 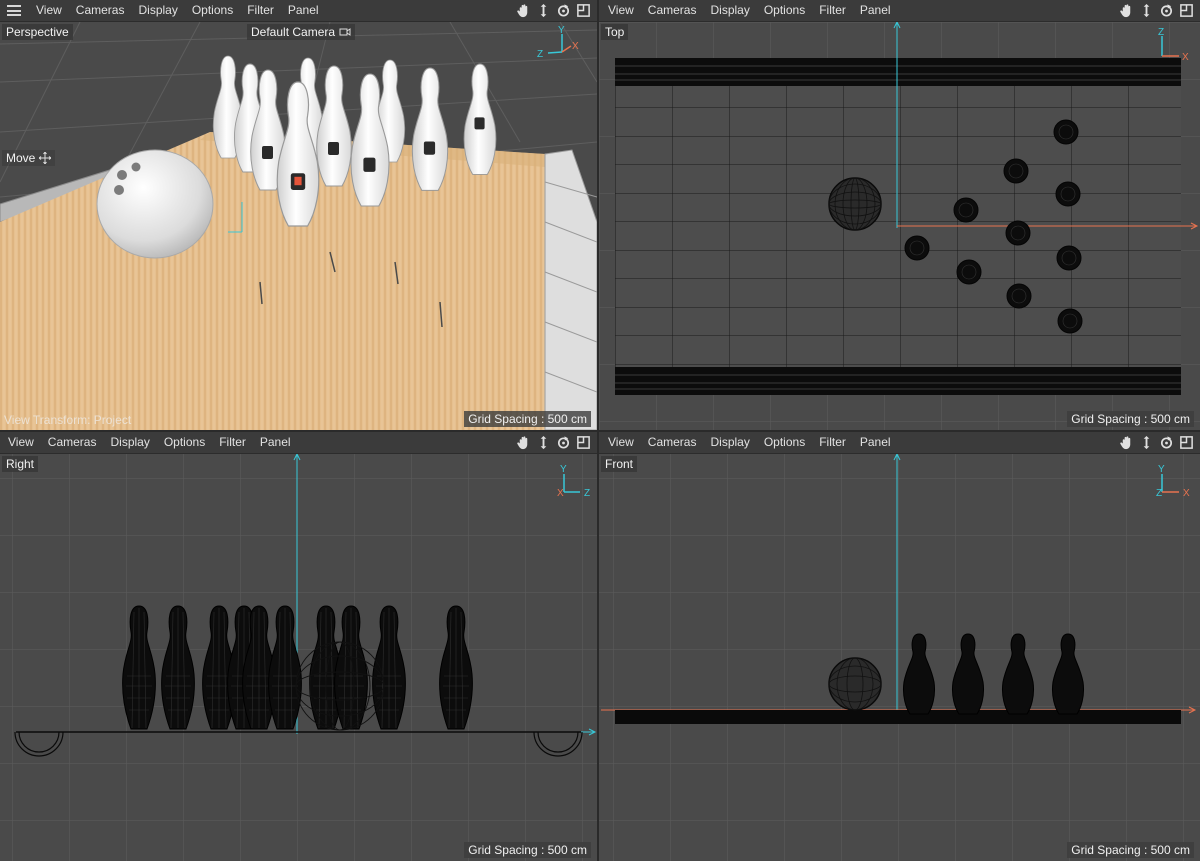 What do you see at coordinates (293, 32) in the screenshot?
I see `camera-name: Default Camera` at bounding box center [293, 32].